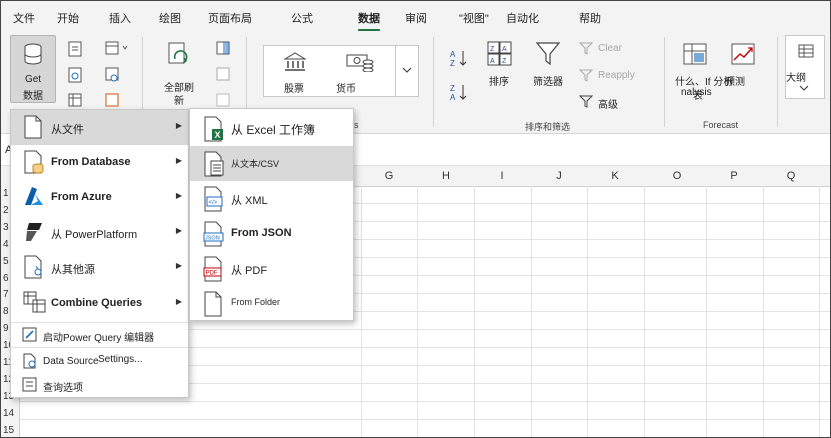  I want to click on row-header: 6, so click(6, 278).